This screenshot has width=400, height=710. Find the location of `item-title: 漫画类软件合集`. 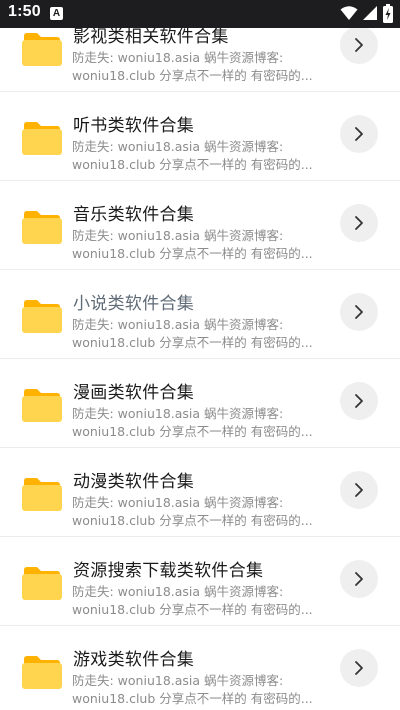

item-title: 漫画类软件合集 is located at coordinates (134, 393).